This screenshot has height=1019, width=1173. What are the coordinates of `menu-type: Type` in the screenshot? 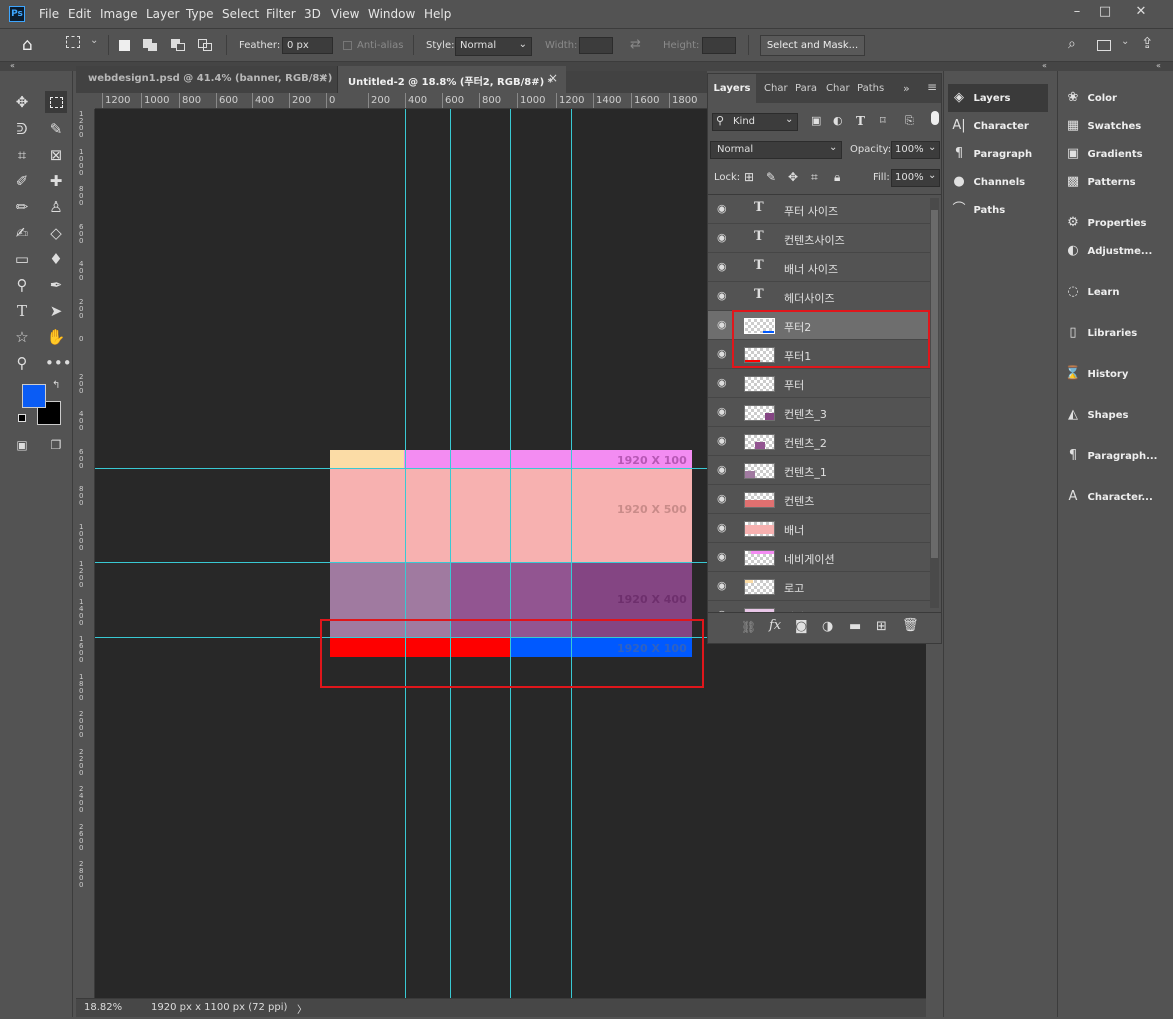 It's located at (200, 14).